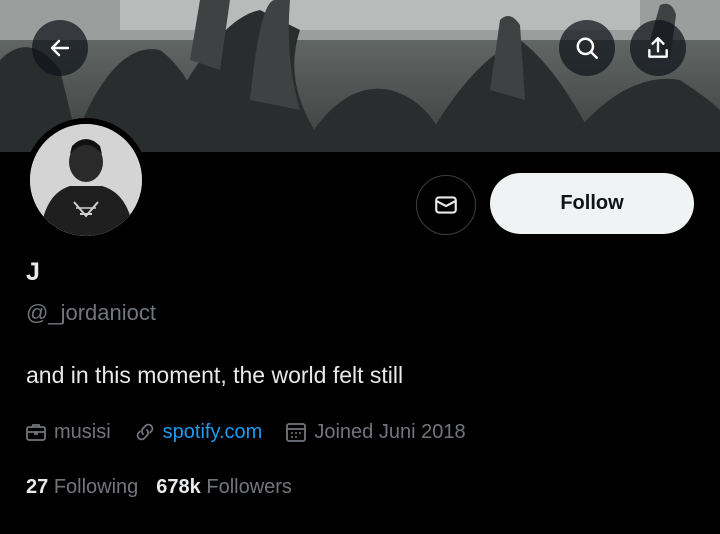 The width and height of the screenshot is (720, 534). I want to click on followers-label: Followers, so click(249, 487).